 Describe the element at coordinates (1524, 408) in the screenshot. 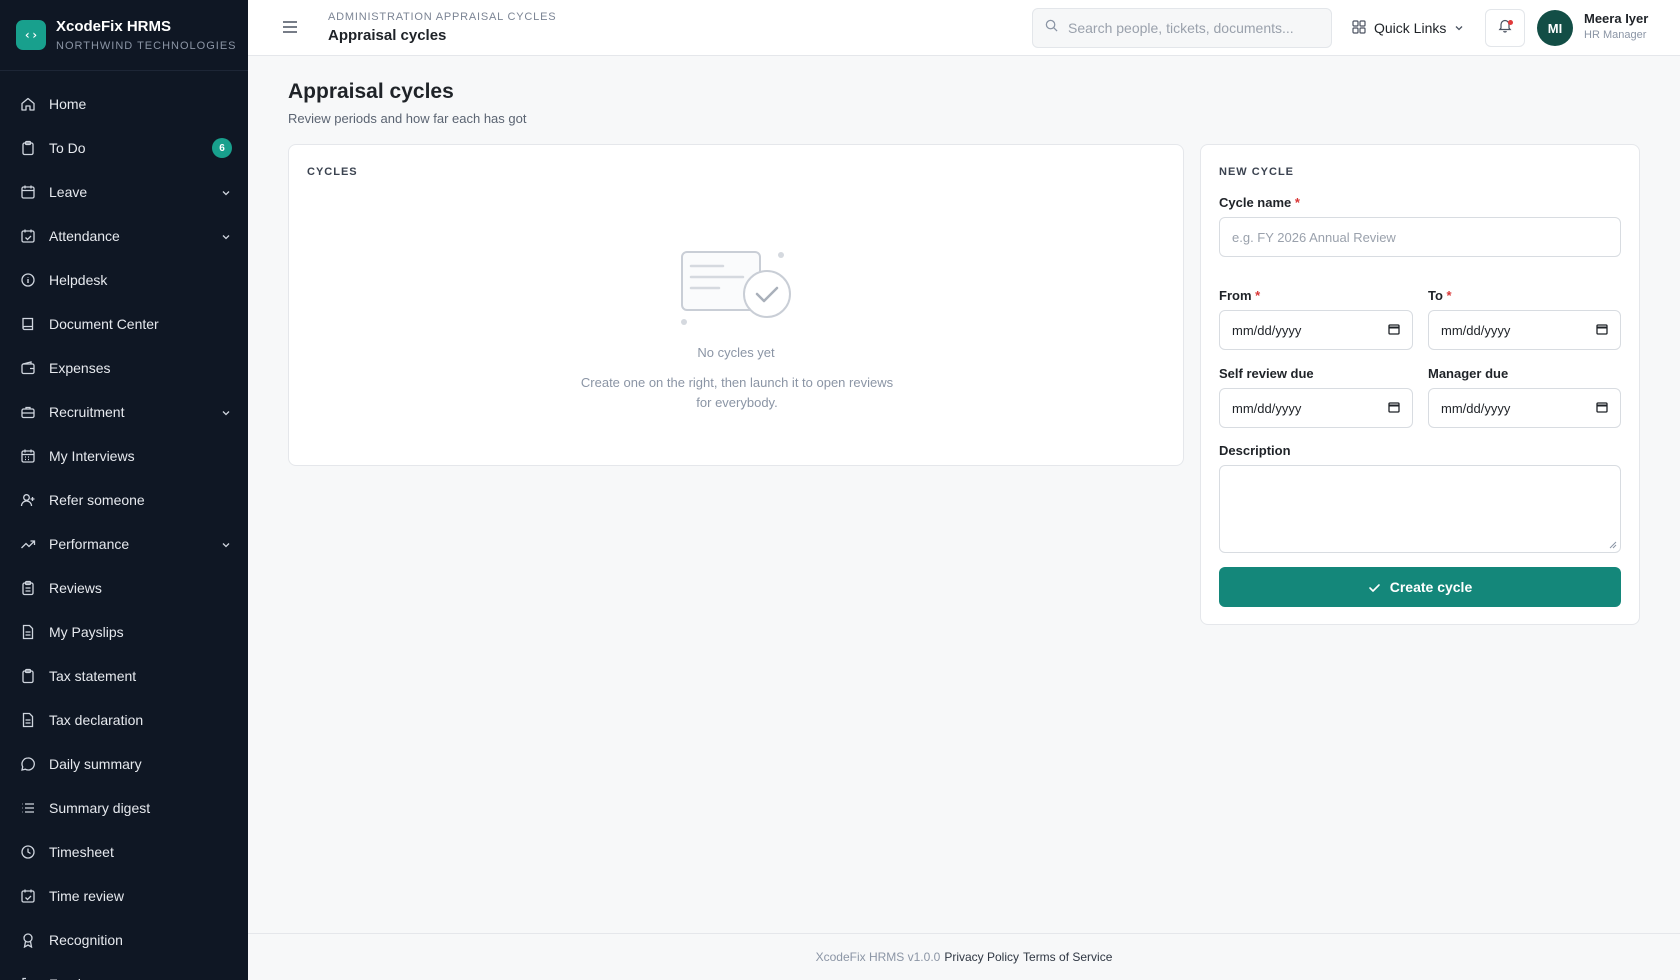

I see `manager-due-input: mm/dd/yyyy` at that location.